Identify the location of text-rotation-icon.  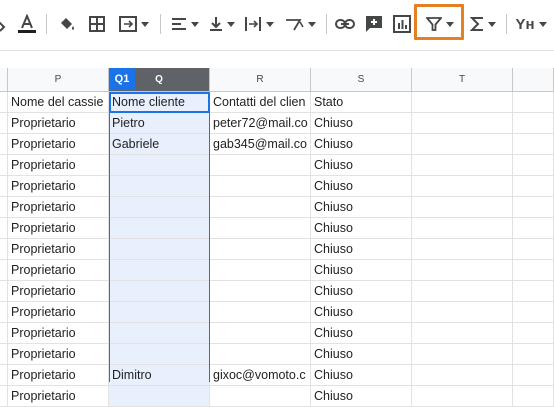
(300, 24).